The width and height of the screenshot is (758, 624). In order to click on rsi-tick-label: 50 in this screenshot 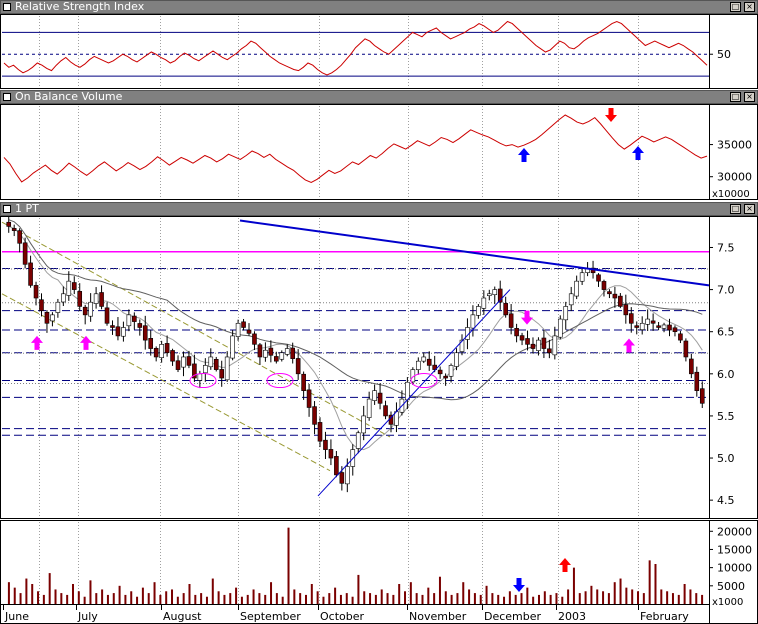, I will do `click(724, 54)`.